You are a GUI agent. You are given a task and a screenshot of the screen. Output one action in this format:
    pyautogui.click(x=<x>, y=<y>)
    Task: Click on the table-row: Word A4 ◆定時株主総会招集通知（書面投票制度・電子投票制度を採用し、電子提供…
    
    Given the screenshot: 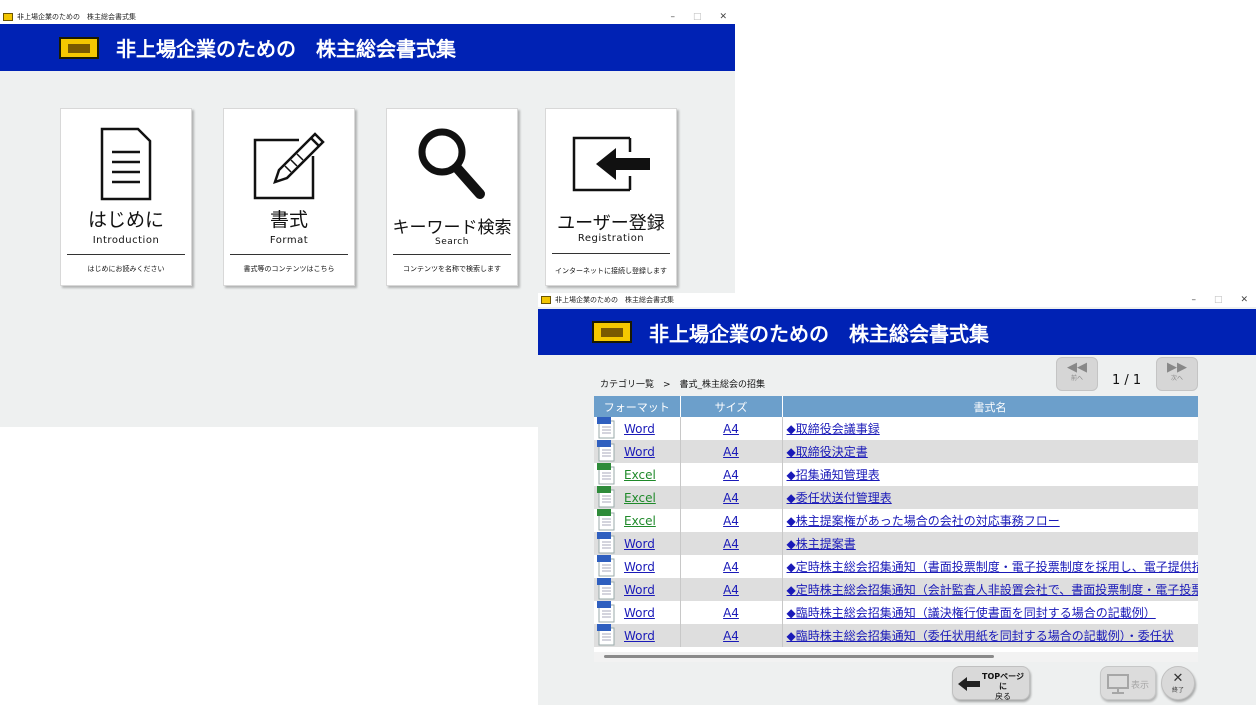 What is the action you would take?
    pyautogui.click(x=896, y=566)
    